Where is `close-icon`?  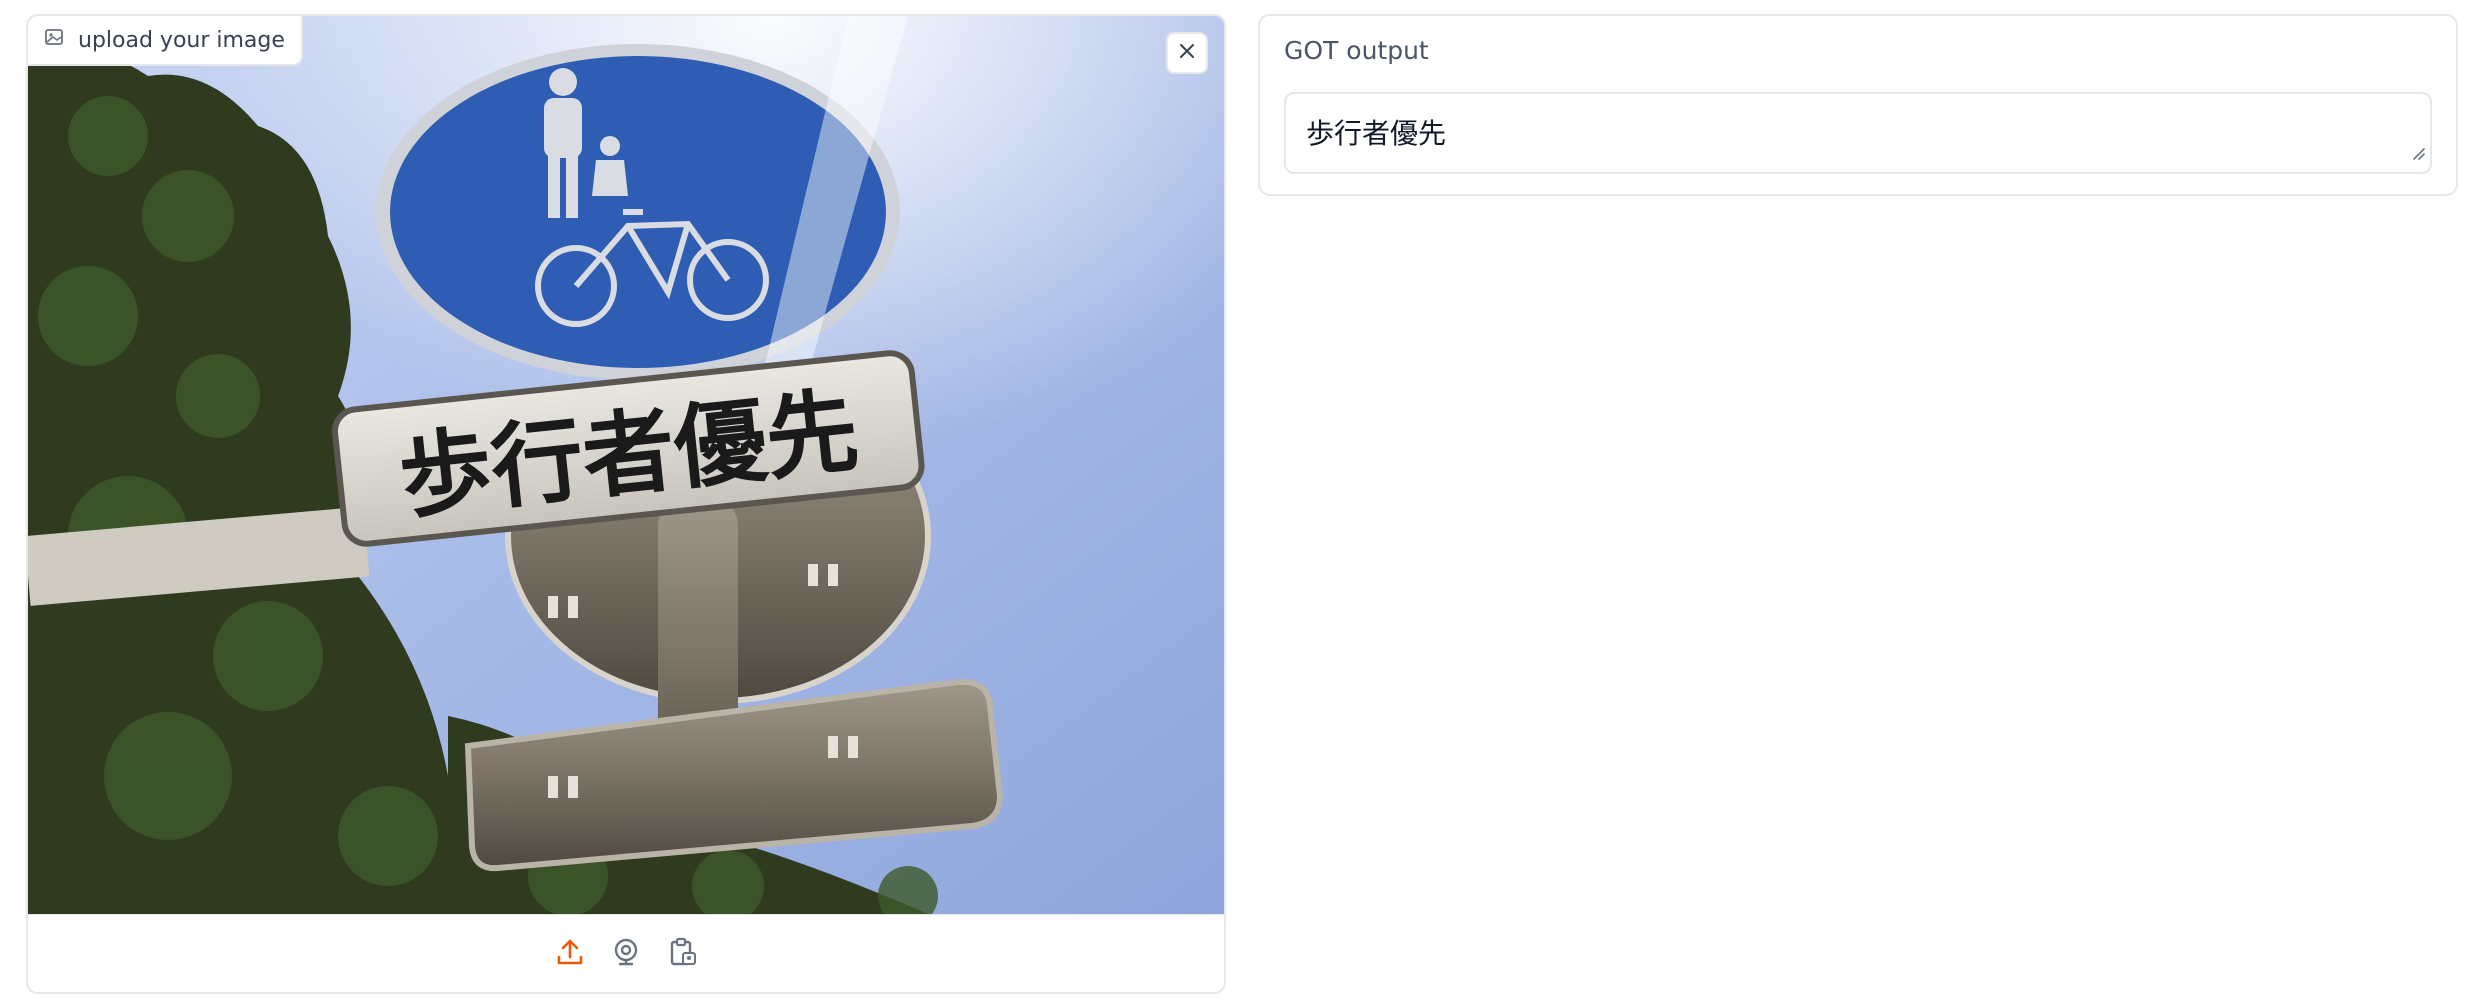 close-icon is located at coordinates (1187, 53).